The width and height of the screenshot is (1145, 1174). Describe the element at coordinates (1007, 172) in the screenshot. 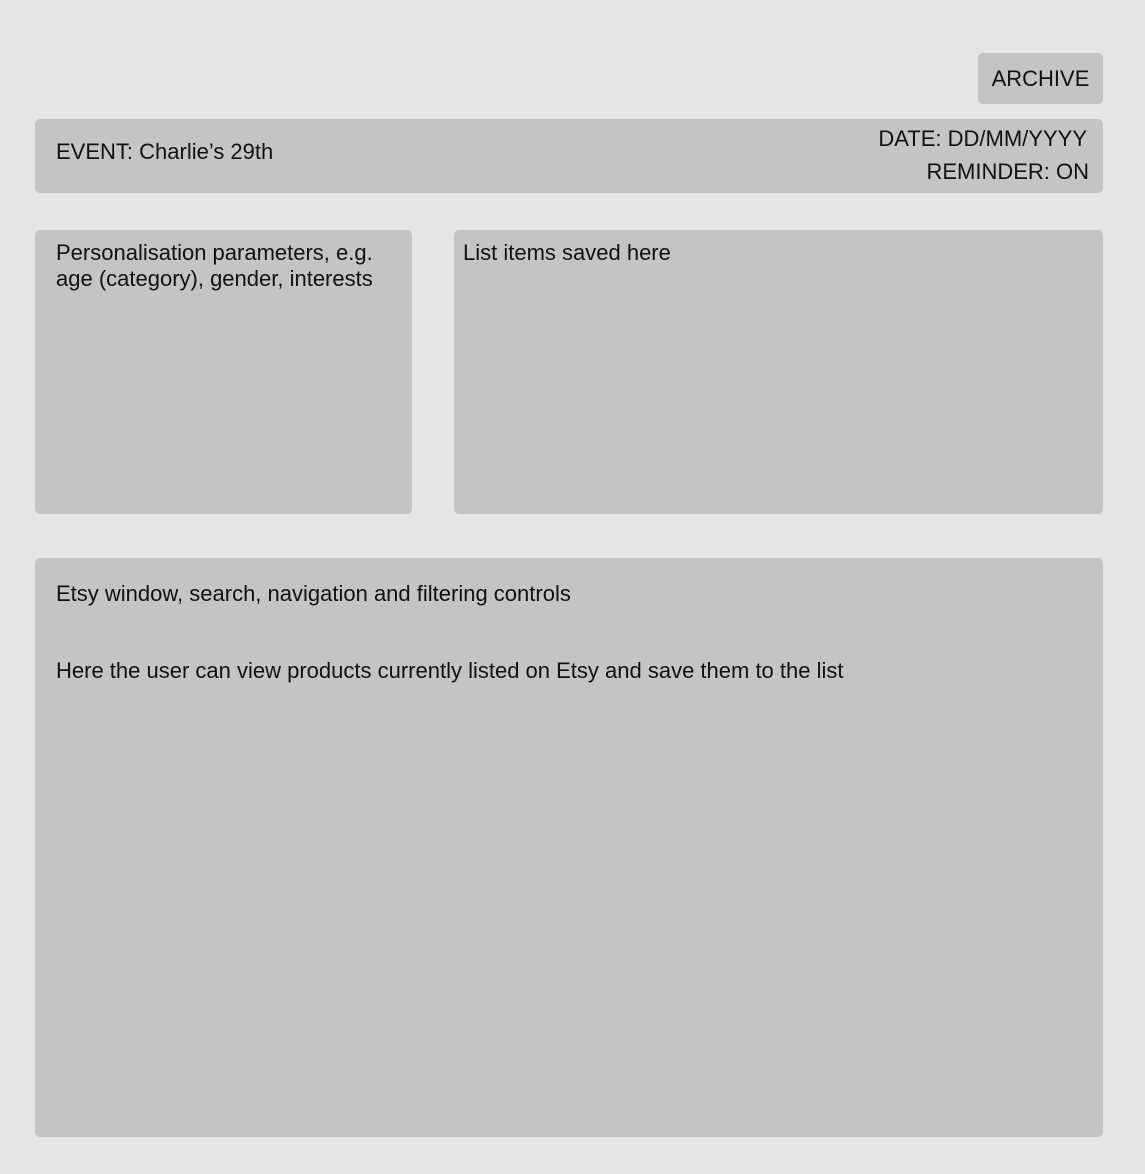

I see `reminder-toggle: REMINDER: ON` at that location.